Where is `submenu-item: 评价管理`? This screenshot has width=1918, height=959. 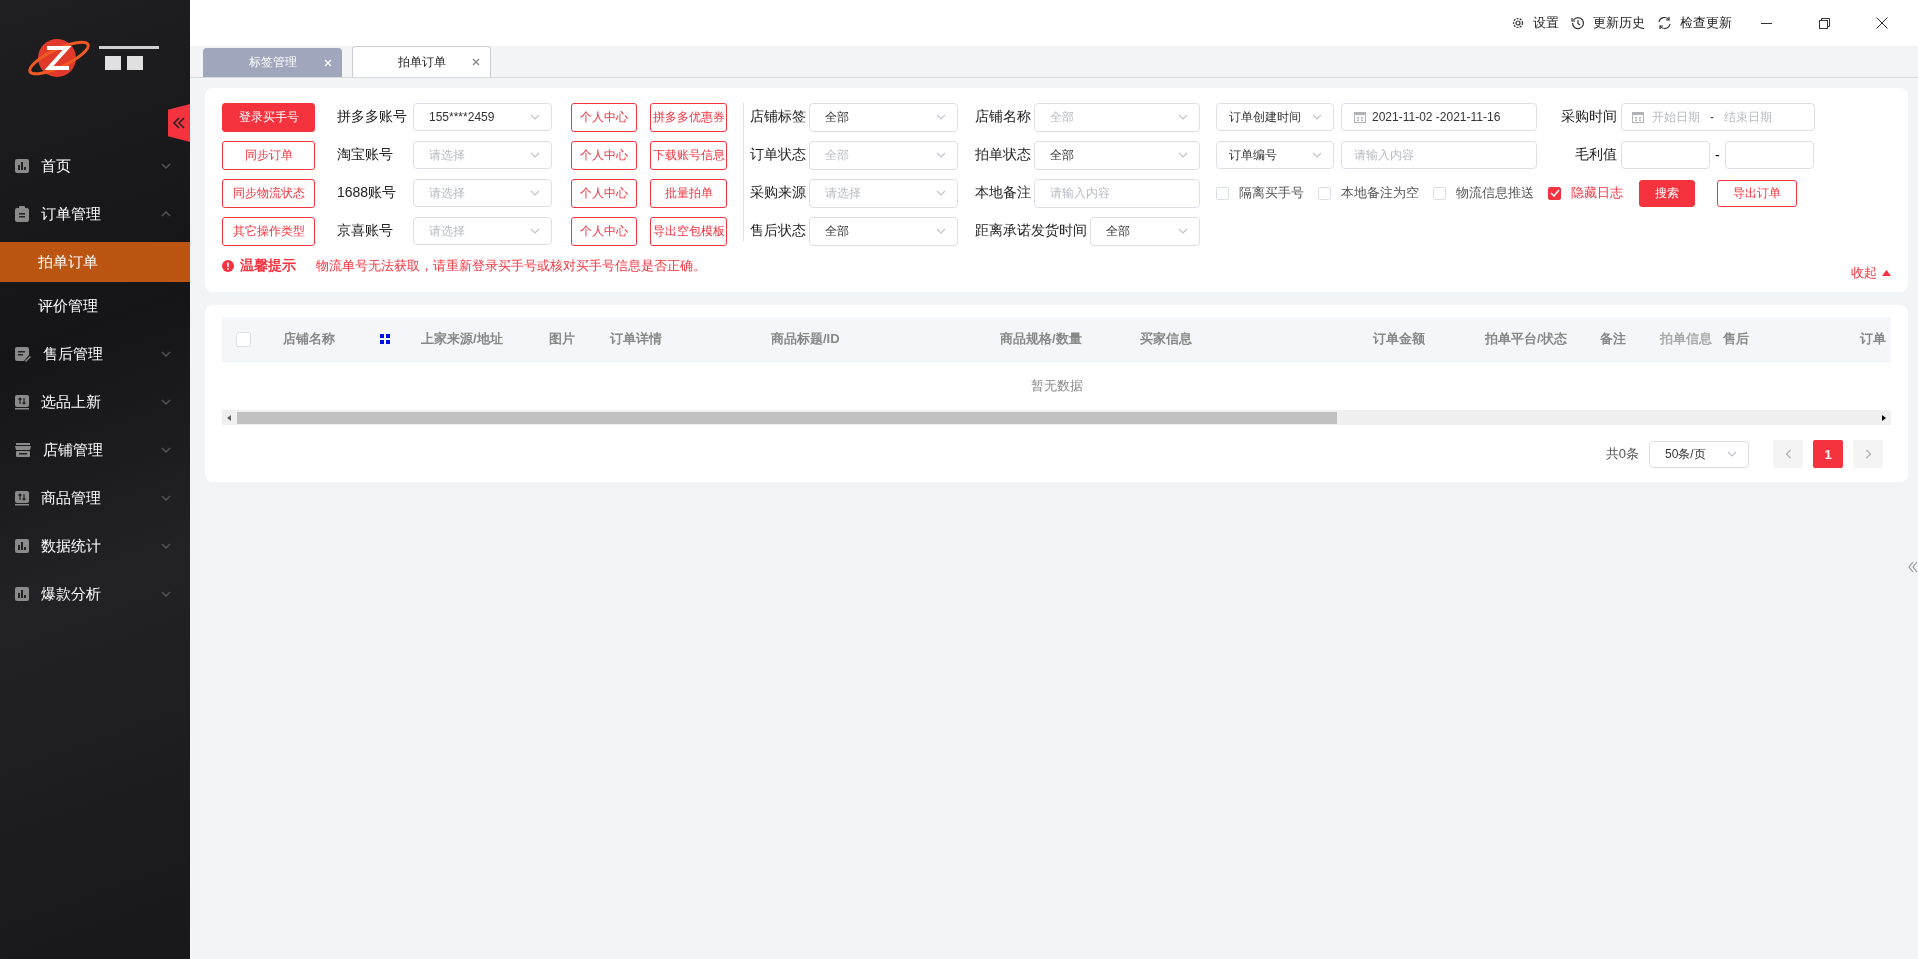
submenu-item: 评价管理 is located at coordinates (95, 306).